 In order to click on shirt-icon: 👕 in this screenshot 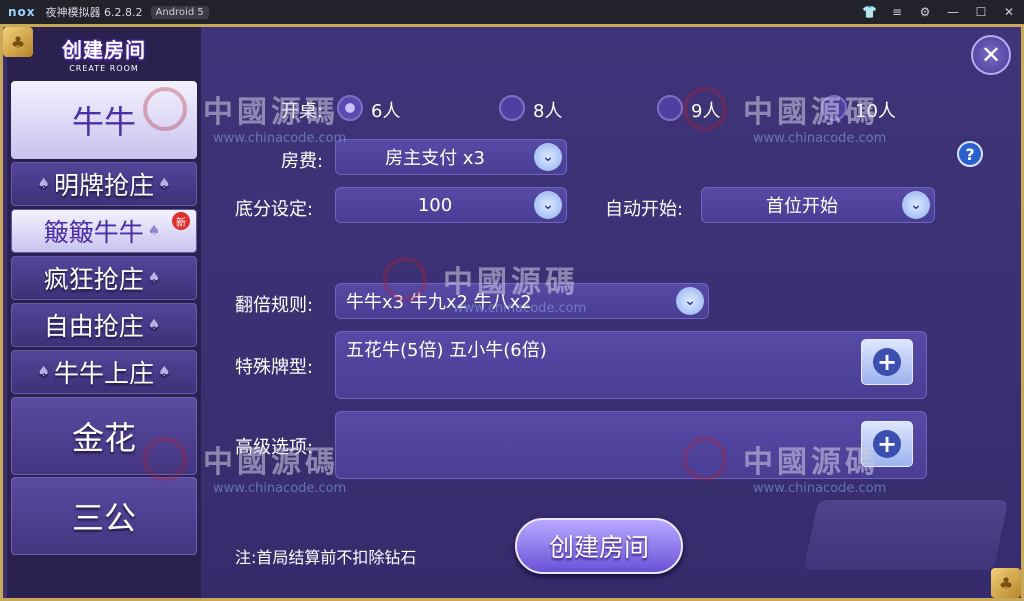, I will do `click(869, 12)`.